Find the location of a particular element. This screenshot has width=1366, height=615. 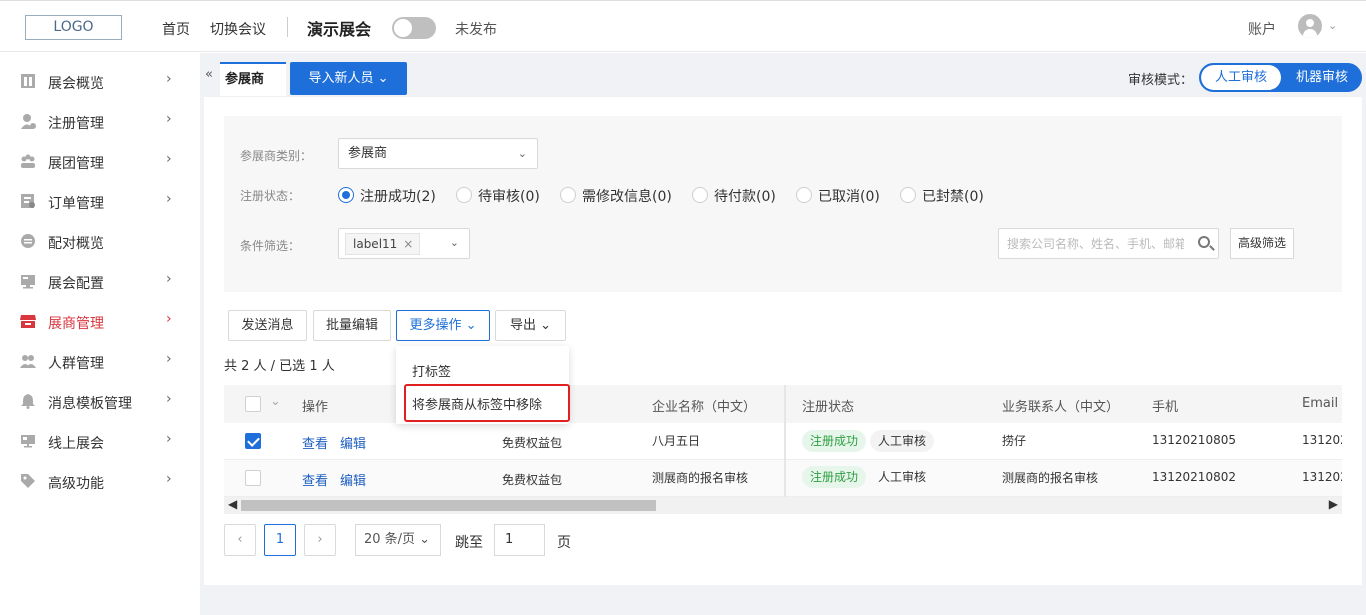

sidebar-item-overview: 展会概览 › is located at coordinates (100, 81).